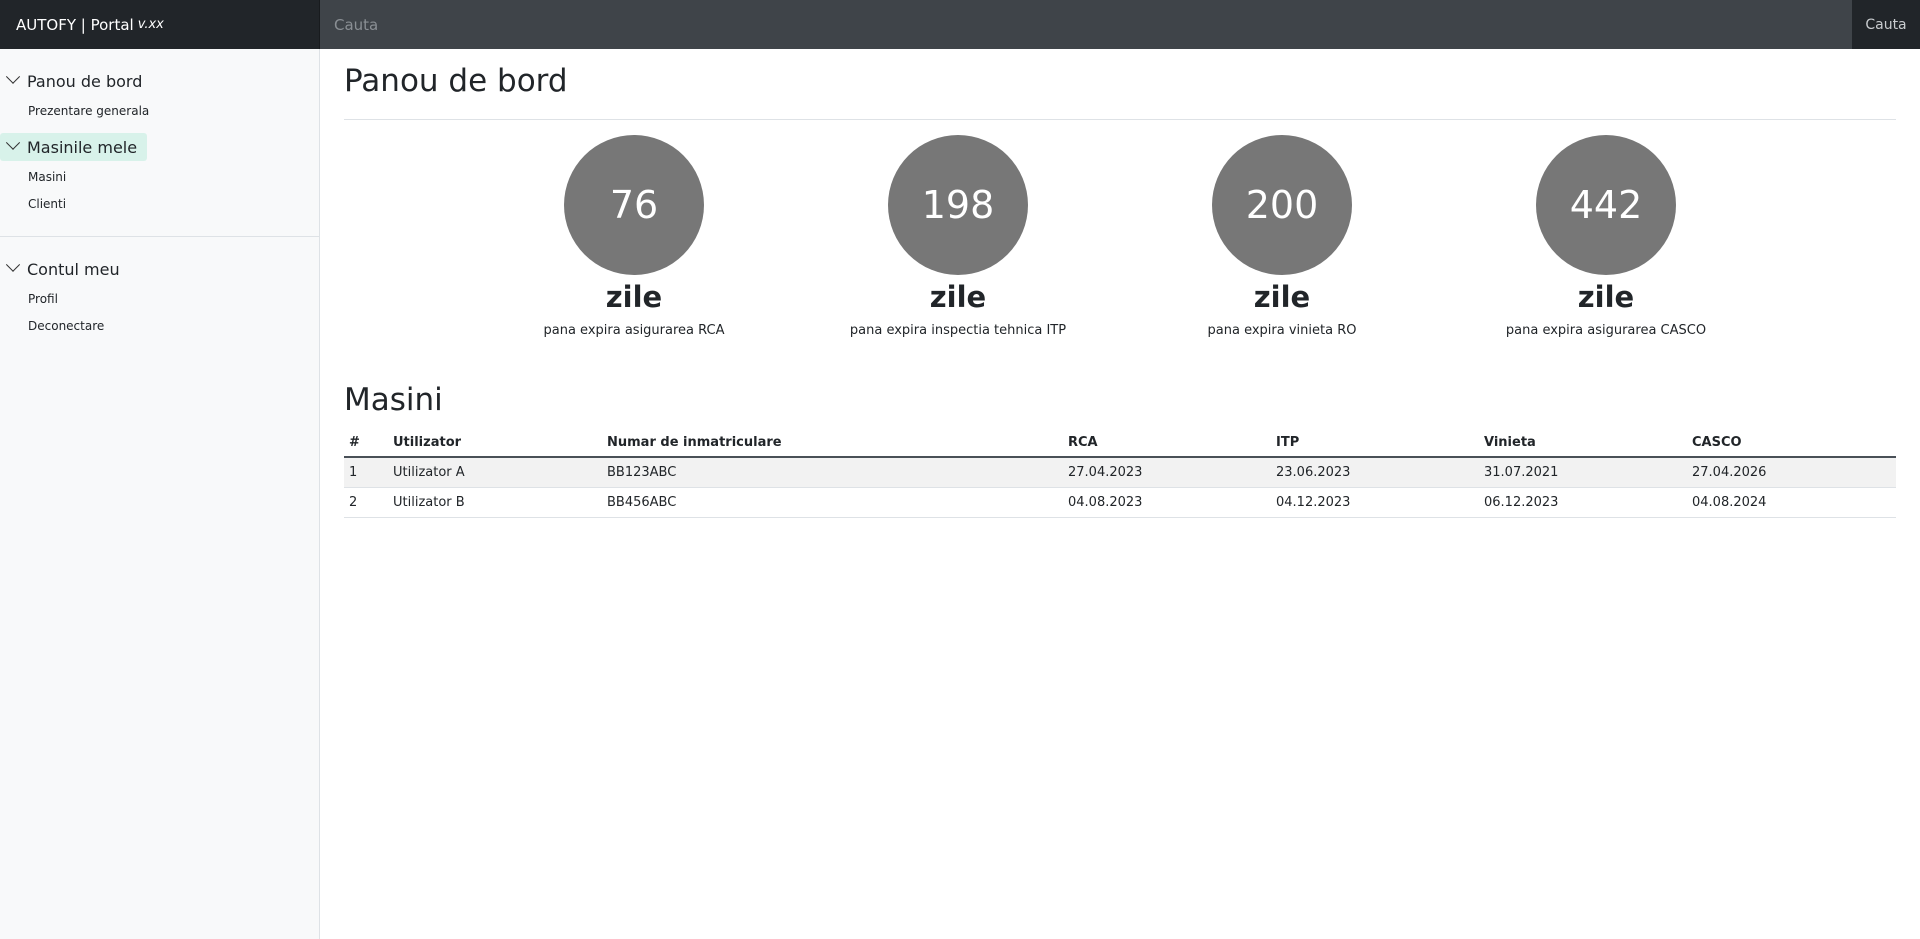 The image size is (1920, 939). Describe the element at coordinates (634, 330) in the screenshot. I see `stat-caption: pana expira asigurarea RCA` at that location.